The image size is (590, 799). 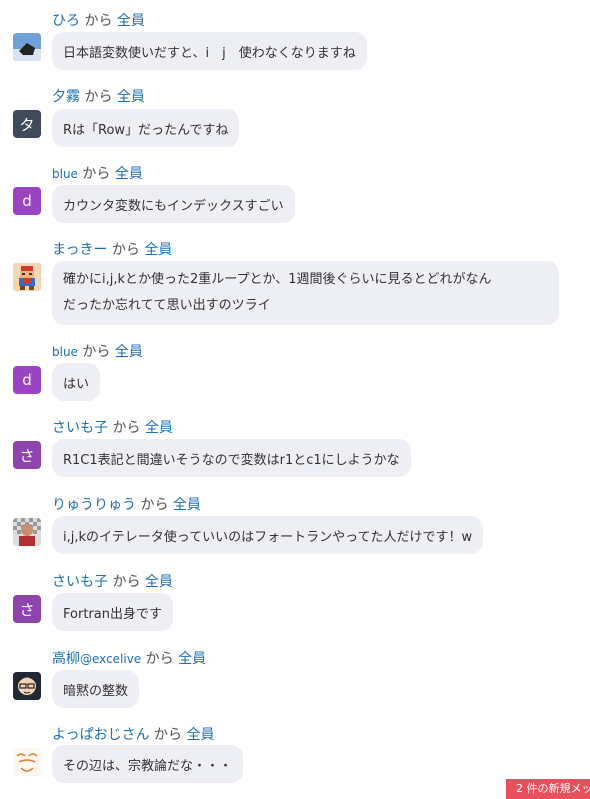 I want to click on message-header: 高柳@excelive から 全員, so click(x=129, y=658).